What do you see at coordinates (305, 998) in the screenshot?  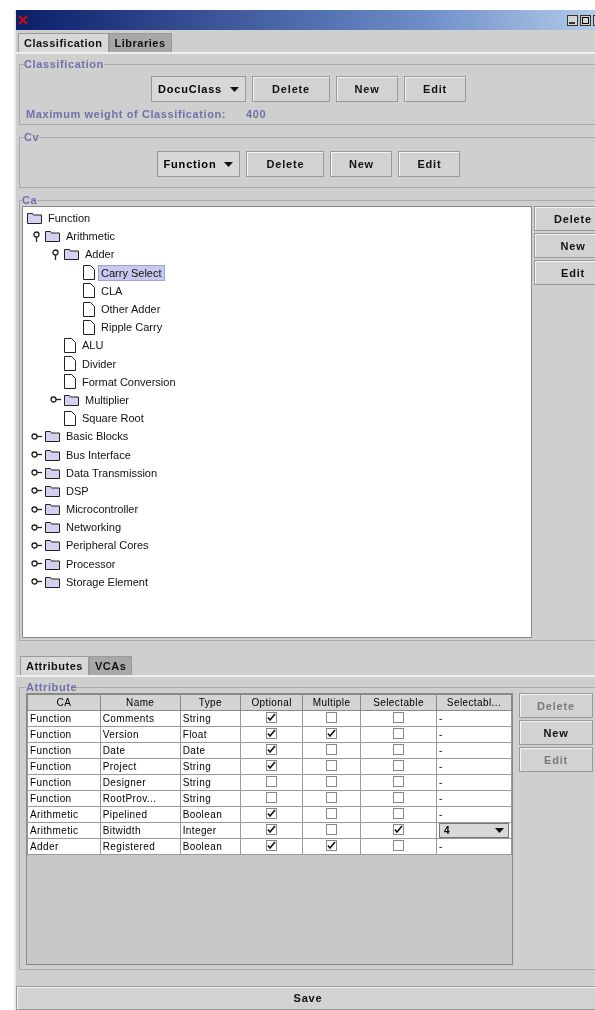 I see `save-button: Save` at bounding box center [305, 998].